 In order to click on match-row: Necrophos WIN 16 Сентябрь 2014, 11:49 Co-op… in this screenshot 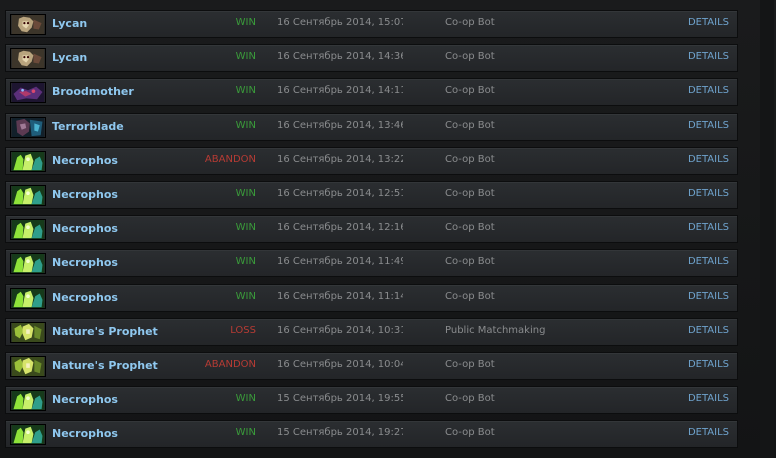, I will do `click(371, 263)`.